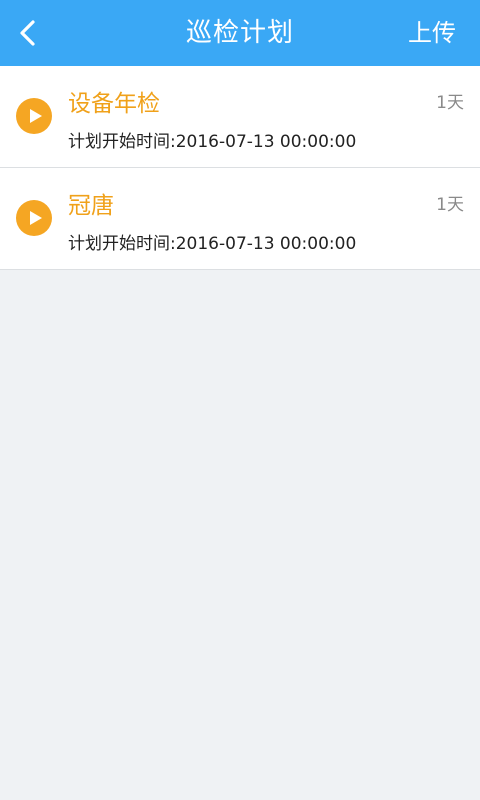 This screenshot has height=800, width=480. Describe the element at coordinates (114, 104) in the screenshot. I see `plan-title: 设备年检` at that location.